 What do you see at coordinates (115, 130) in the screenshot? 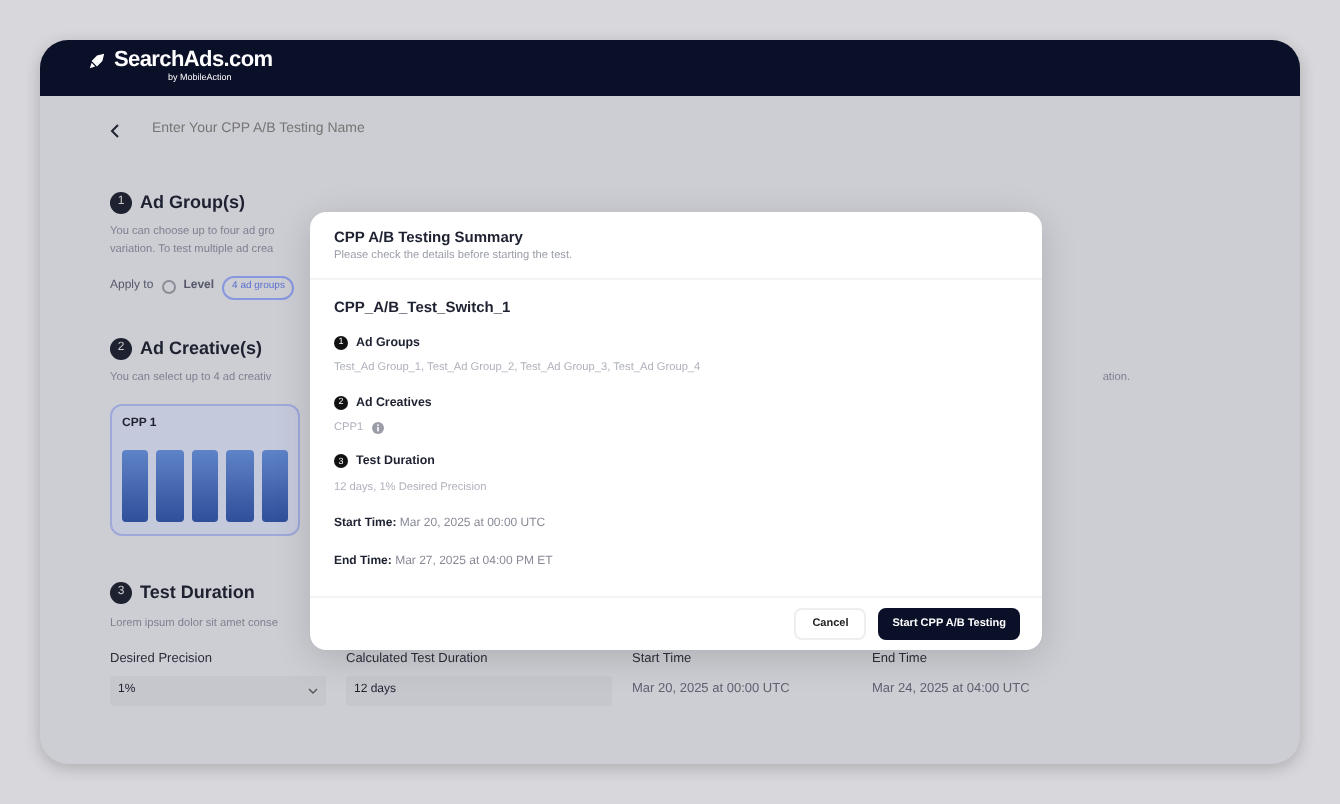
I see `back-icon` at bounding box center [115, 130].